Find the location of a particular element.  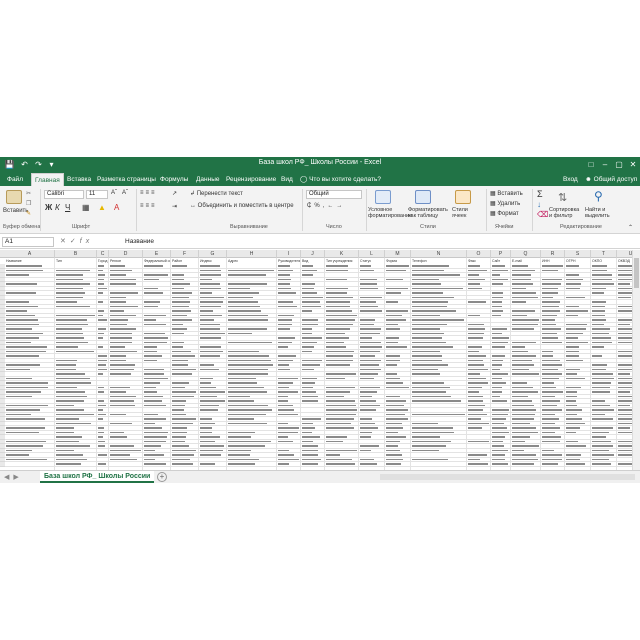

column-header: O is located at coordinates (479, 254).